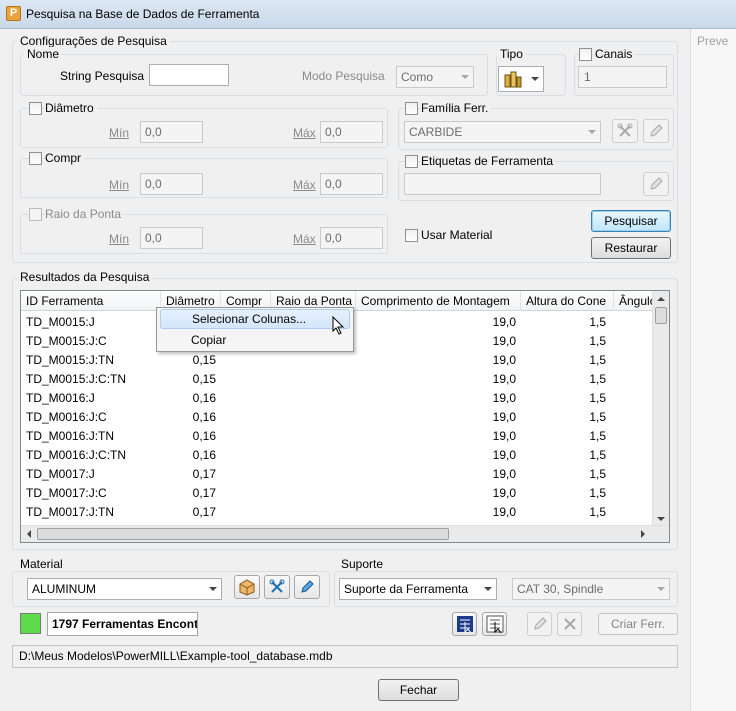 This screenshot has height=711, width=736. Describe the element at coordinates (631, 221) in the screenshot. I see `pesquisar-button: Pesquisar` at that location.